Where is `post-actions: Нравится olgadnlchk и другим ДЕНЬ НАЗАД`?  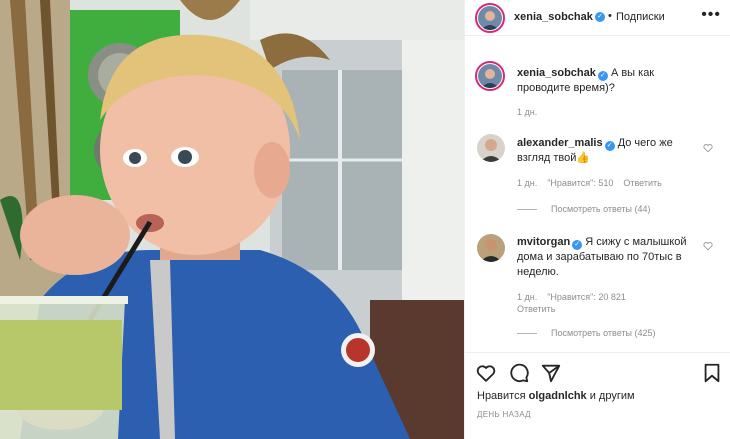
post-actions: Нравится olgadnlchk и другим ДЕНЬ НАЗАД is located at coordinates (597, 395).